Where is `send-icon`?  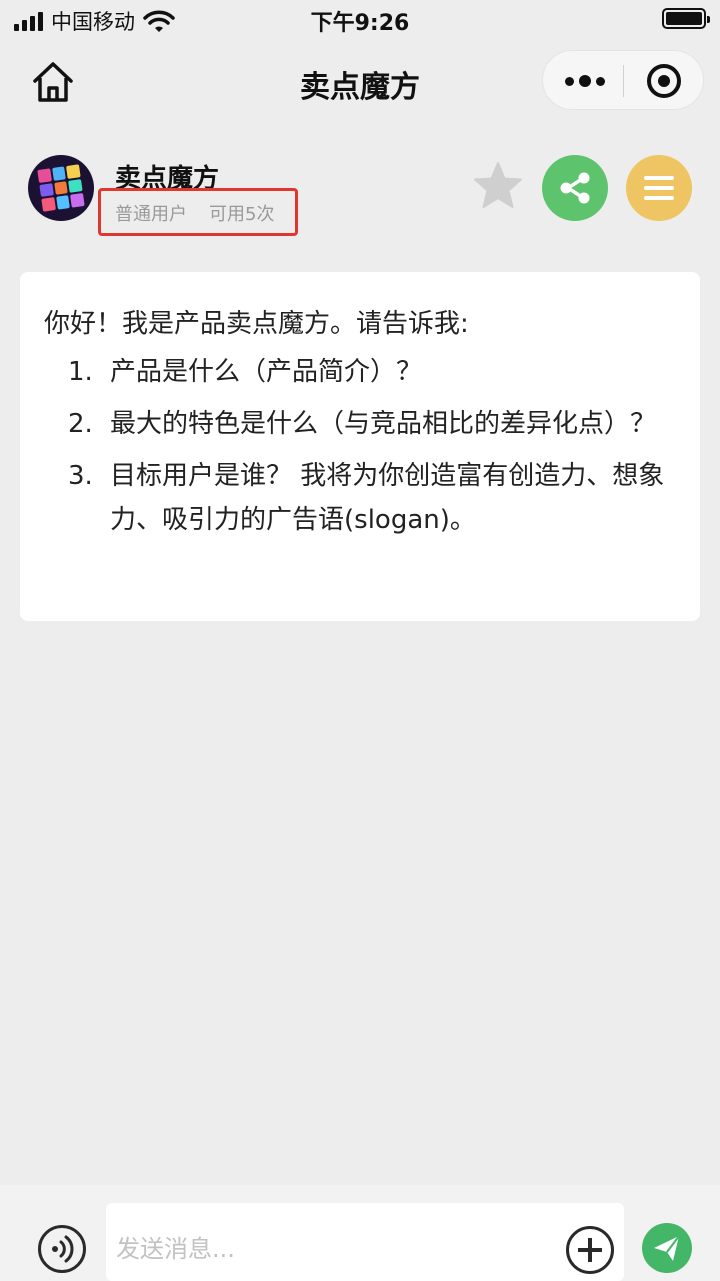 send-icon is located at coordinates (667, 1248).